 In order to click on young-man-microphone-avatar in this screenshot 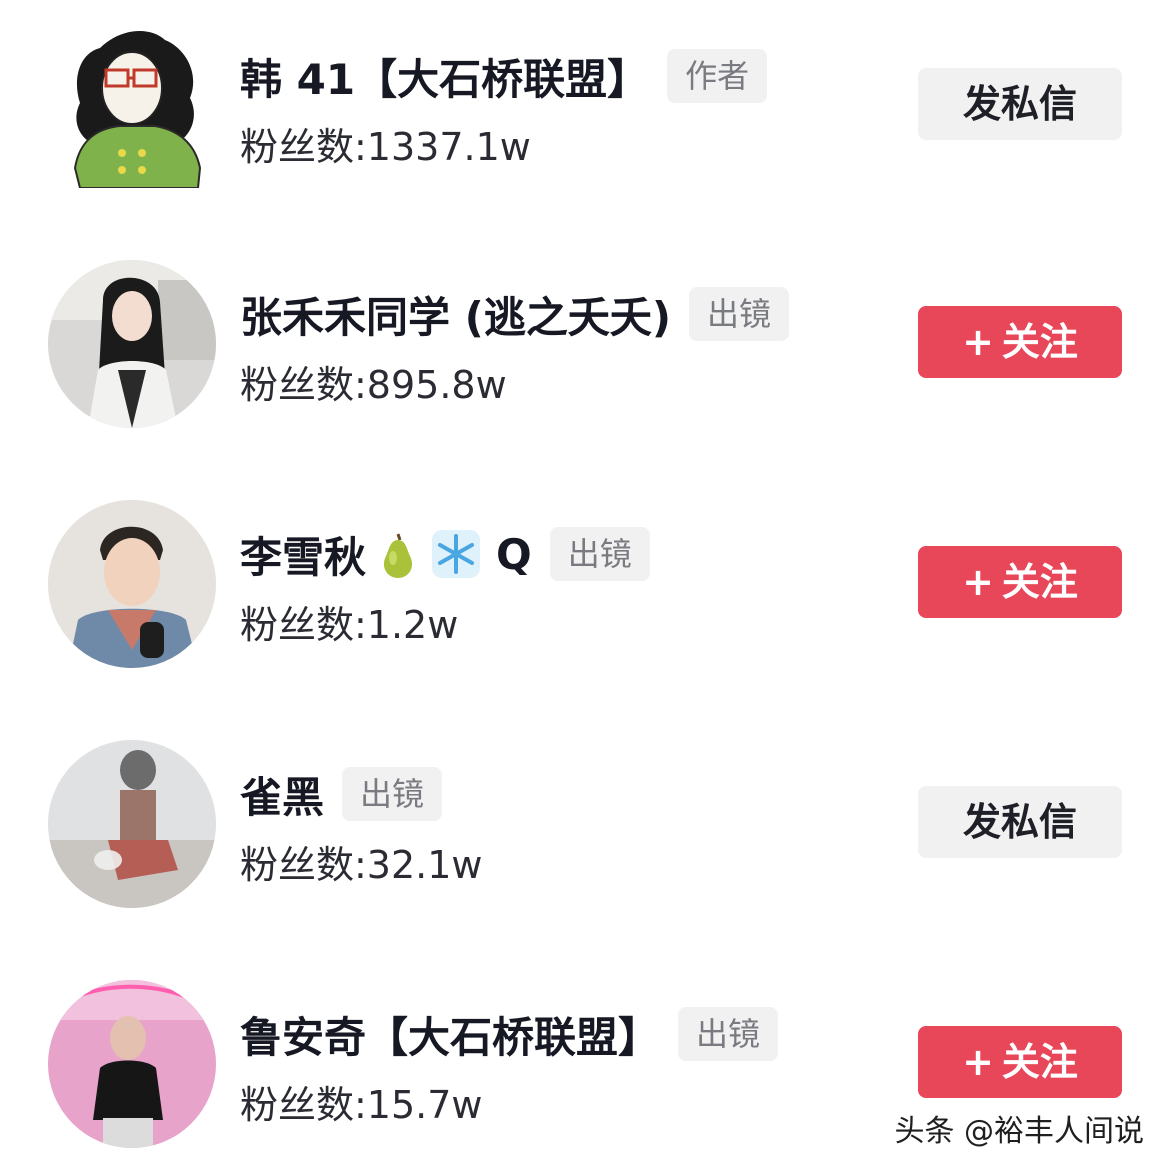, I will do `click(132, 584)`.